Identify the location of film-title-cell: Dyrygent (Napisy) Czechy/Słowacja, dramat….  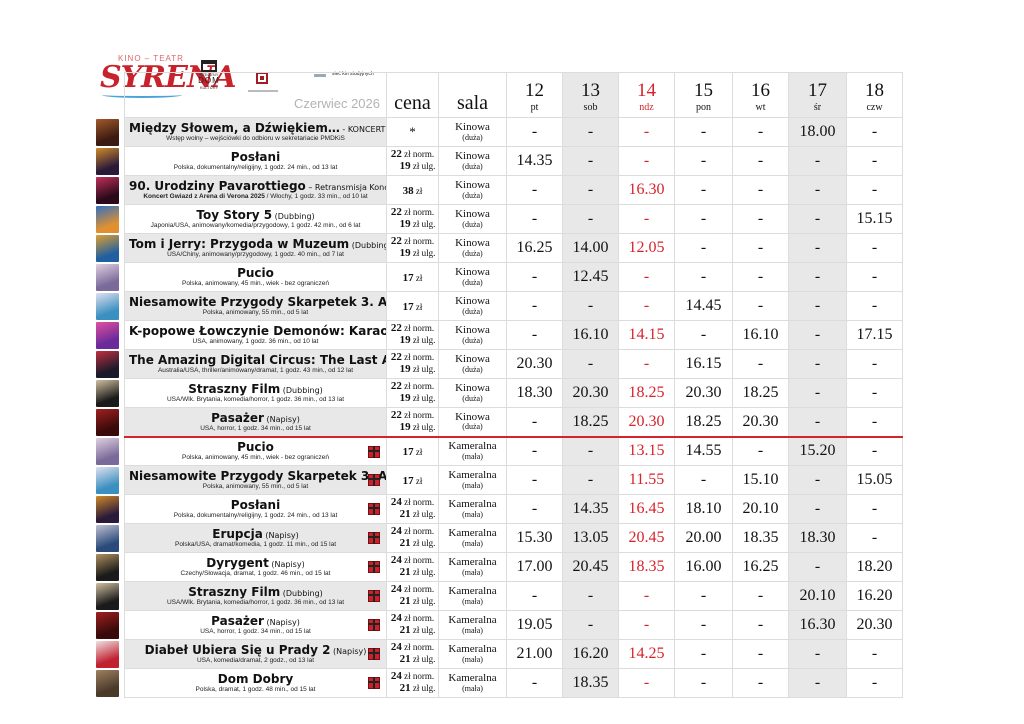
(255, 567).